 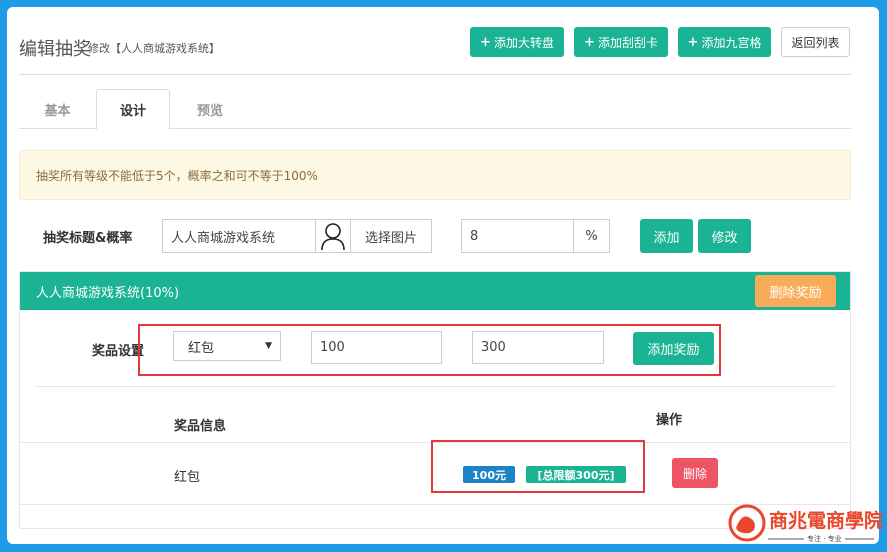 I want to click on brand-name: 商兆電商學院, so click(x=826, y=521).